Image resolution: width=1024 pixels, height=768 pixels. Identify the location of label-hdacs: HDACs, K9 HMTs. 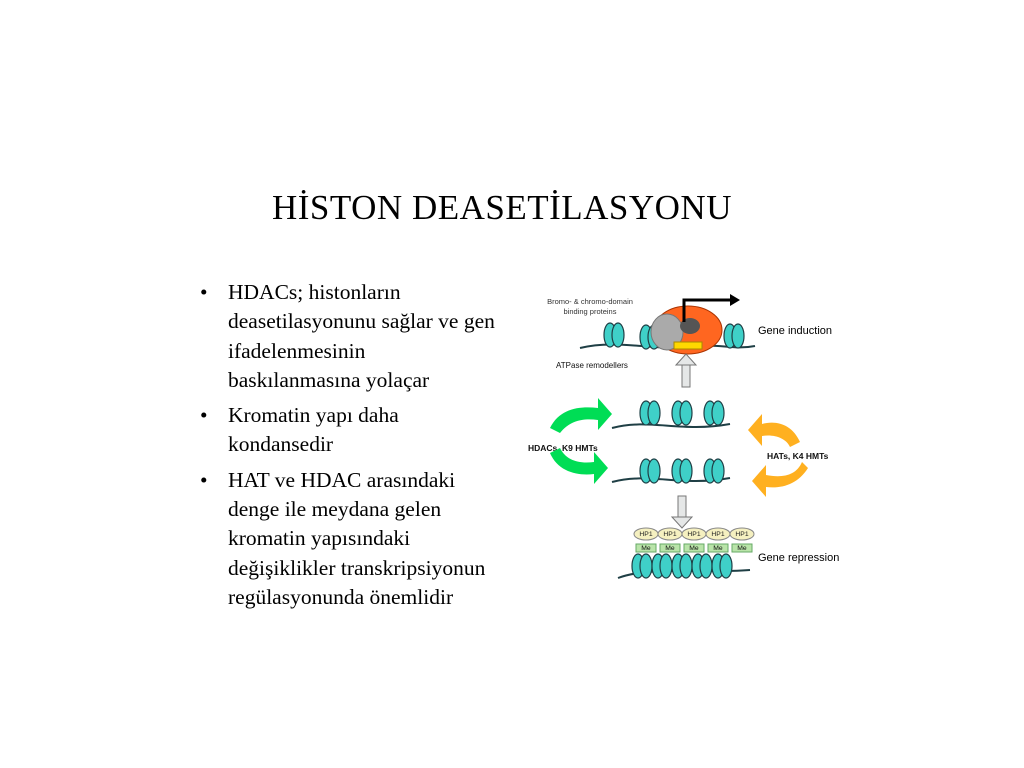
(563, 448).